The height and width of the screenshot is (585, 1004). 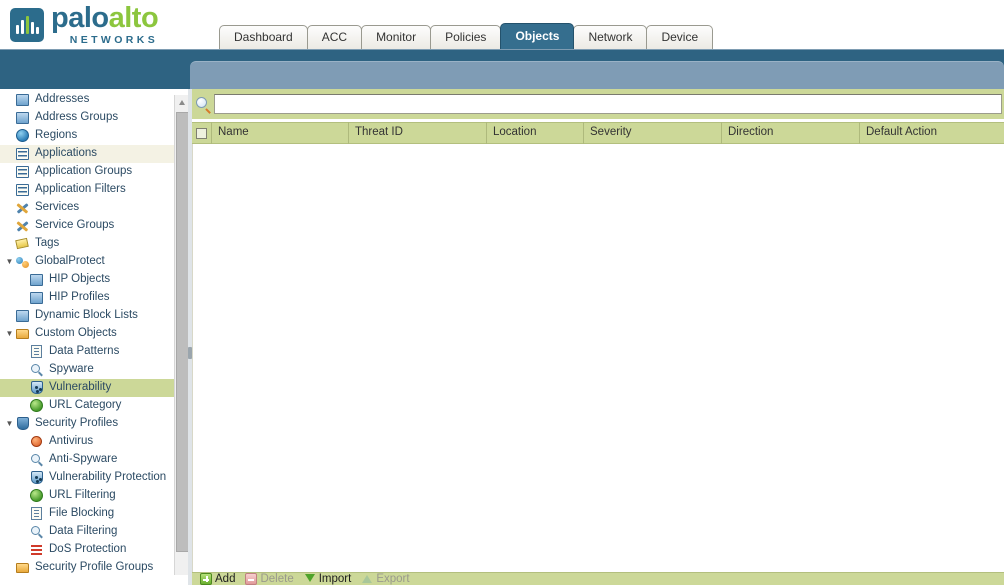 I want to click on sidebar-item-label: Data Filtering, so click(x=83, y=531).